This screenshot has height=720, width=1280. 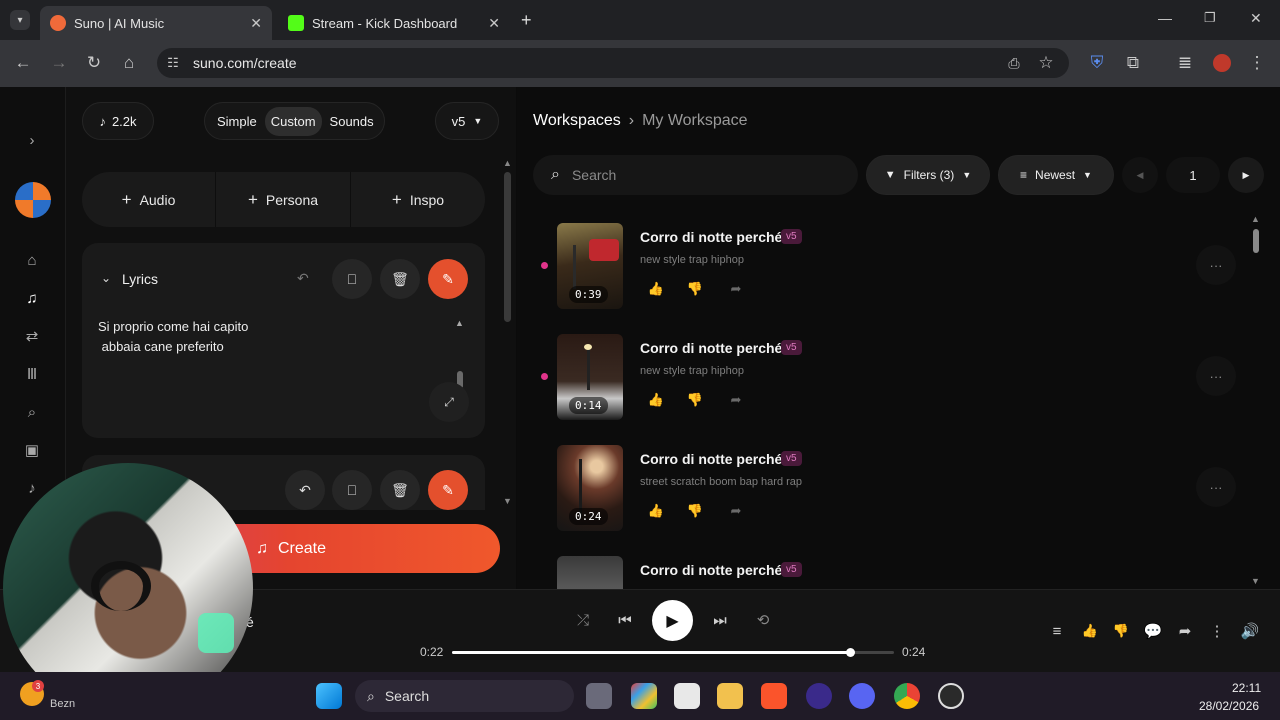 What do you see at coordinates (149, 199) in the screenshot?
I see `add-audio-button: + Audio` at bounding box center [149, 199].